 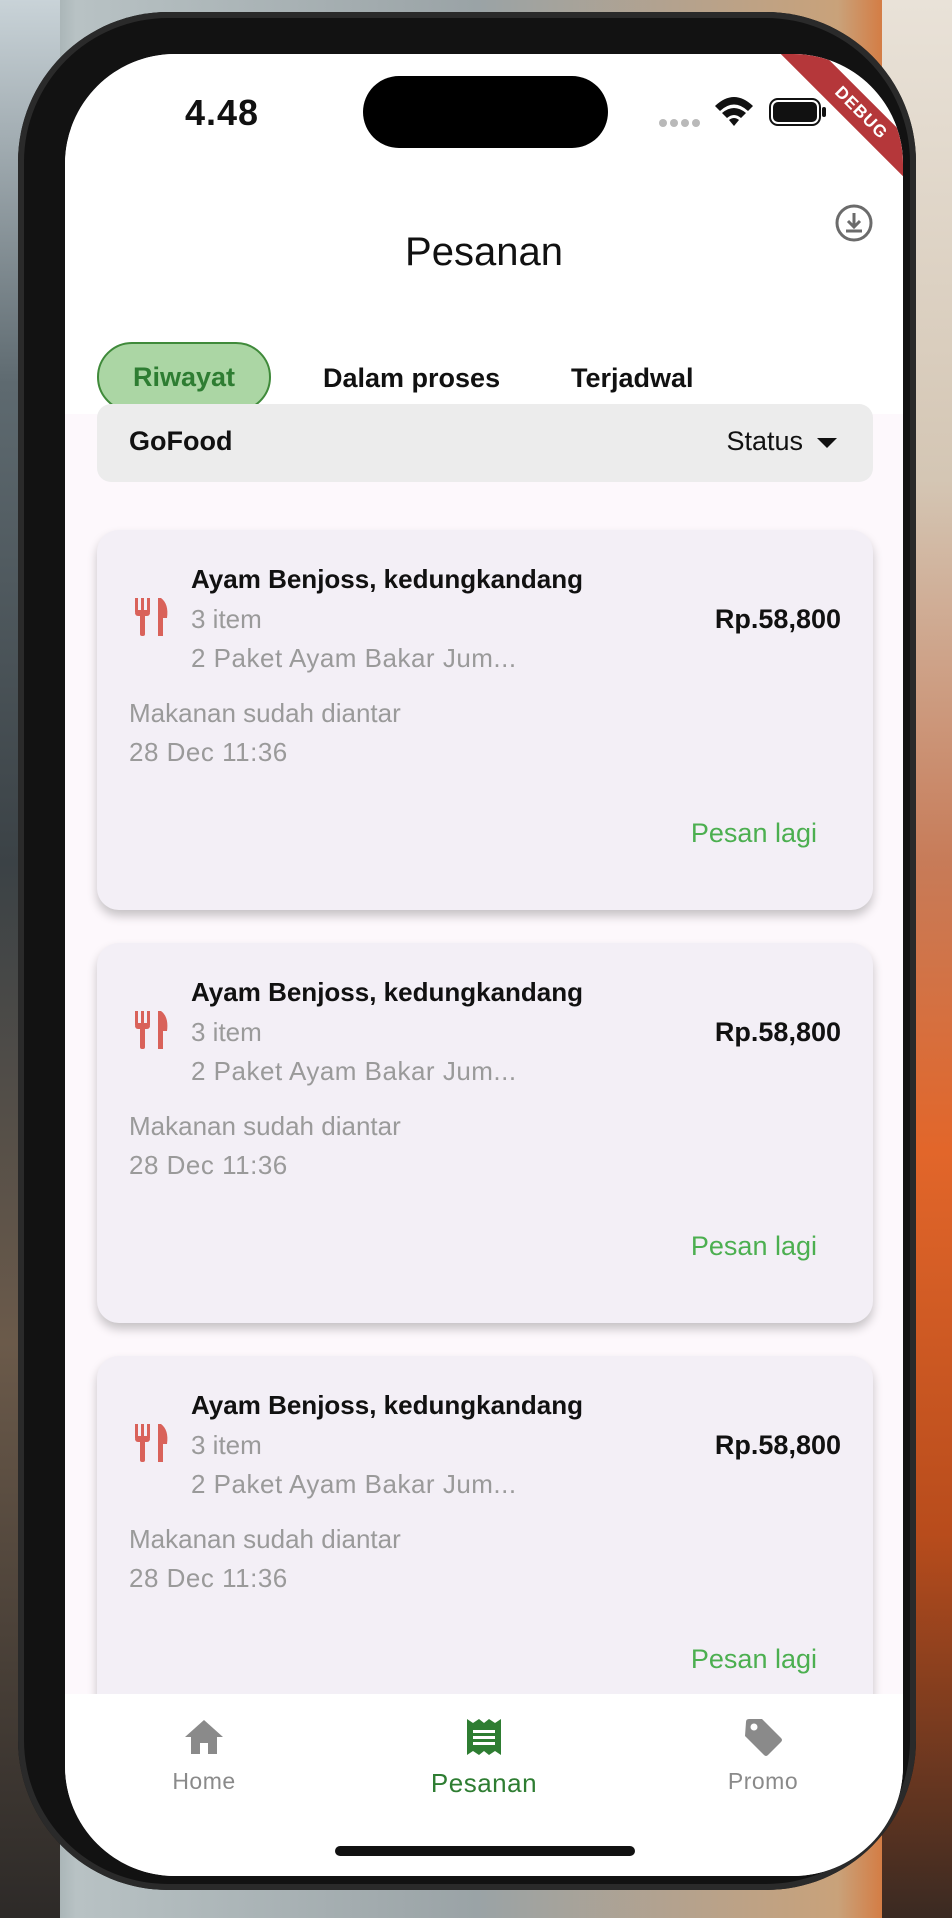 I want to click on caret-down-icon, so click(x=827, y=442).